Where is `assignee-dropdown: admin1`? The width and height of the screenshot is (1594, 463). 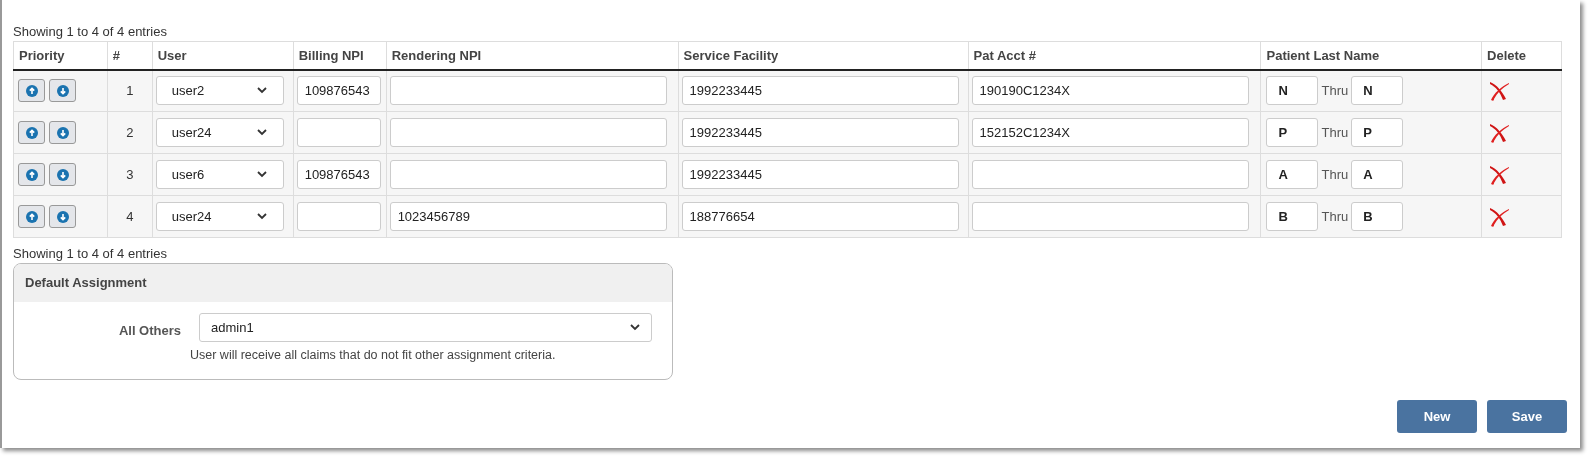 assignee-dropdown: admin1 is located at coordinates (425, 327).